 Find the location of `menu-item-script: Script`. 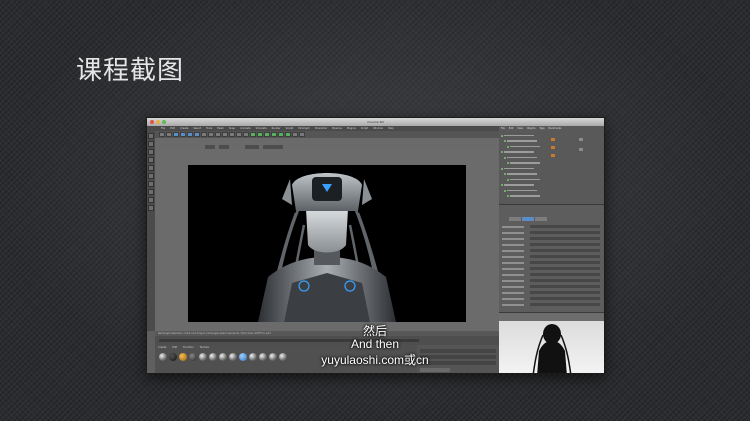

menu-item-script: Script is located at coordinates (364, 128).